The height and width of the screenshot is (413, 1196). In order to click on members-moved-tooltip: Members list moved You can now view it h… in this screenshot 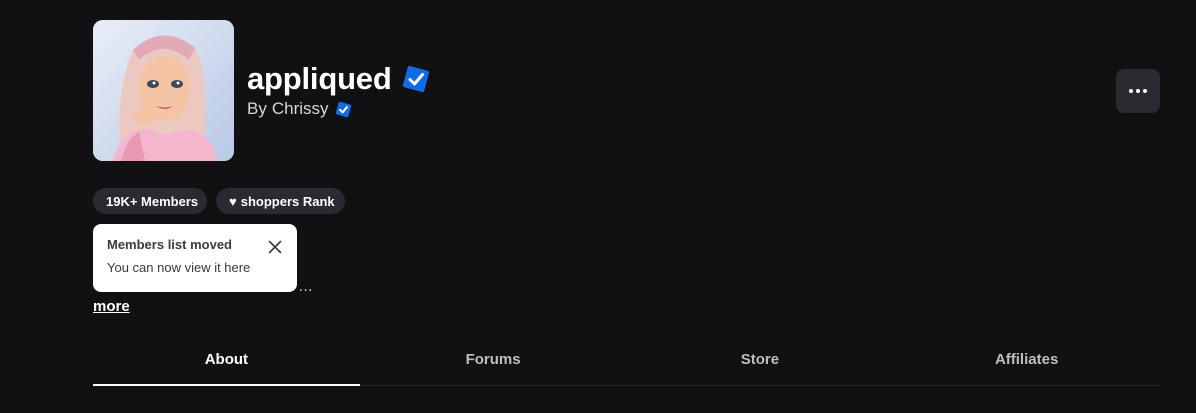, I will do `click(195, 258)`.